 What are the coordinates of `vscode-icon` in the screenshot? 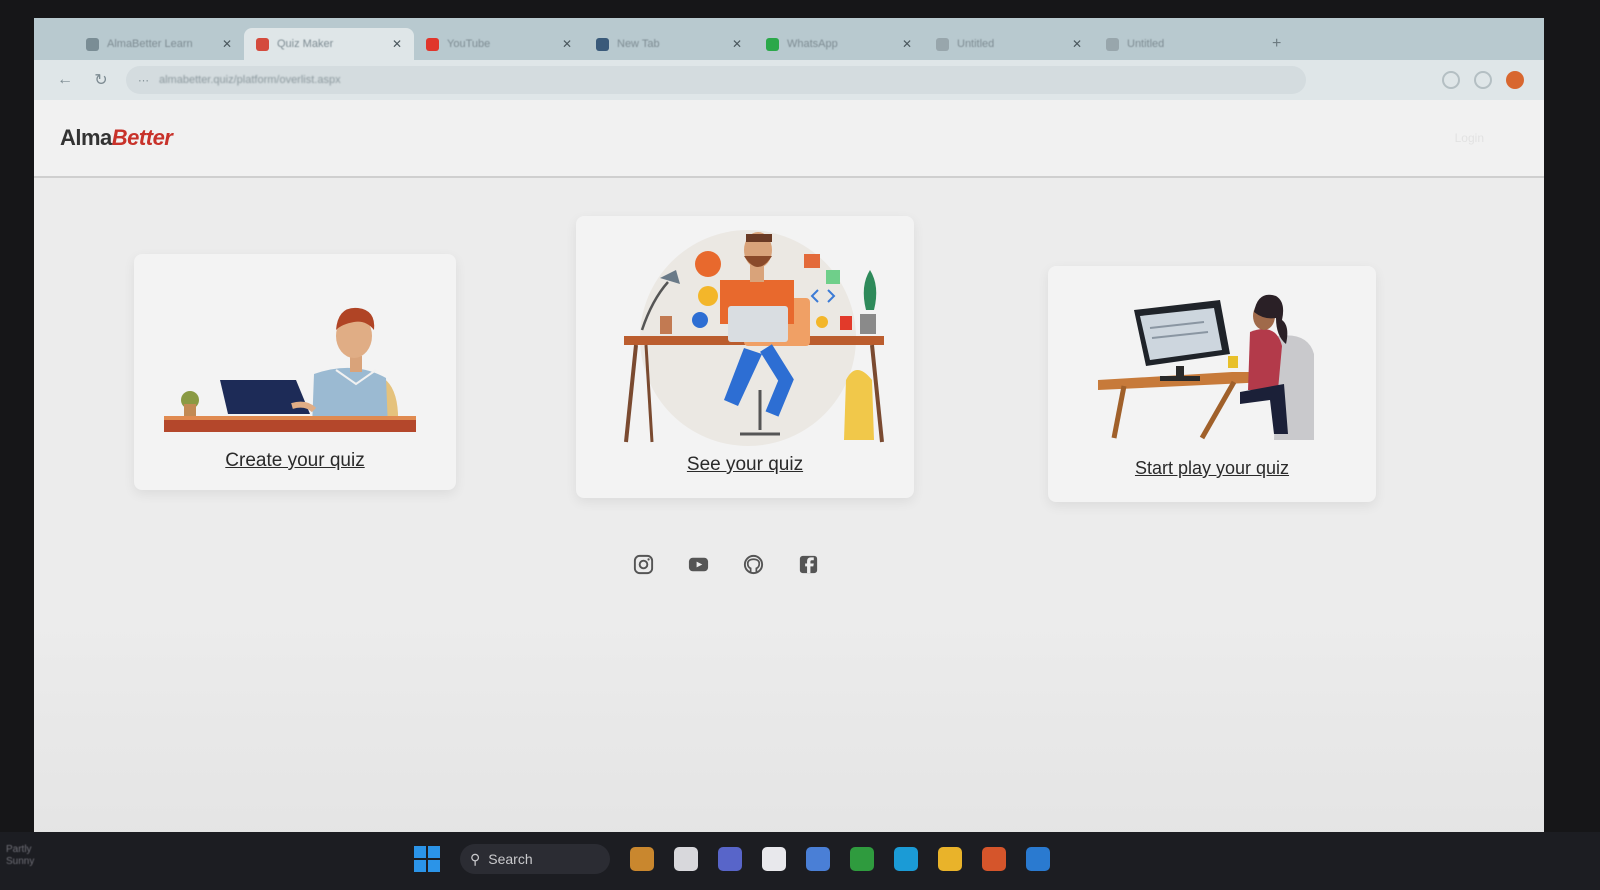 It's located at (1038, 859).